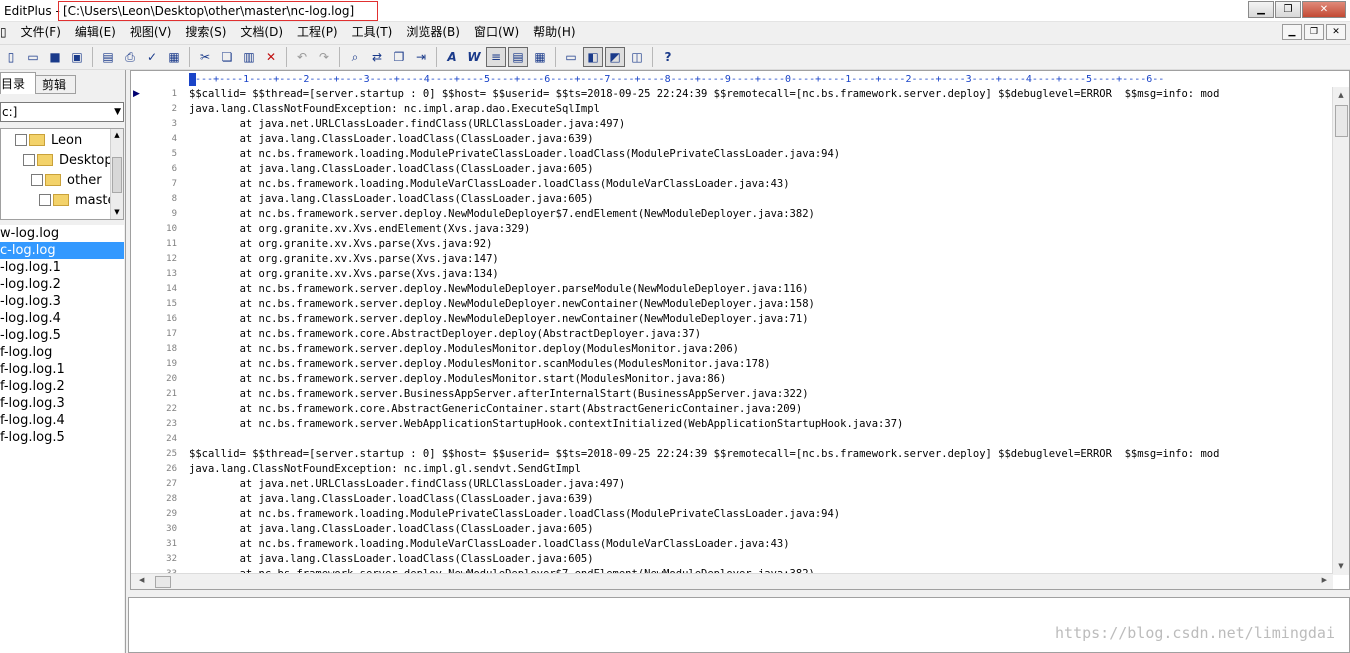 The height and width of the screenshot is (653, 1350). What do you see at coordinates (261, 32) in the screenshot?
I see `menu-document: 文档(D)` at bounding box center [261, 32].